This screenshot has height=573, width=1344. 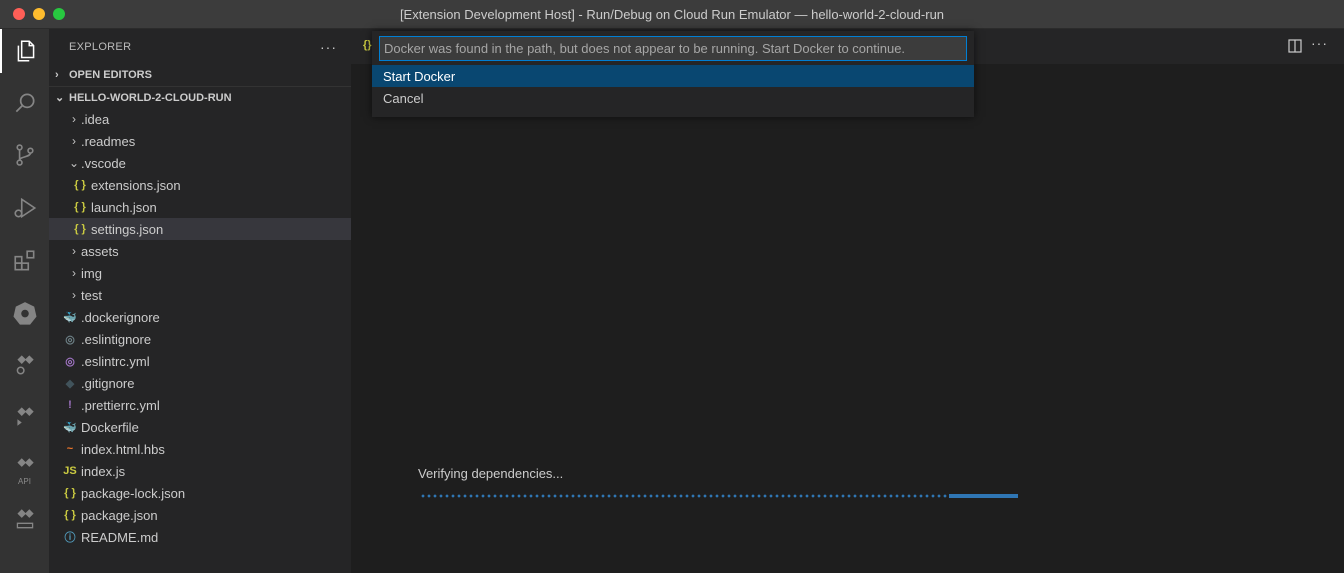 I want to click on js-file-icon: JS, so click(x=70, y=471).